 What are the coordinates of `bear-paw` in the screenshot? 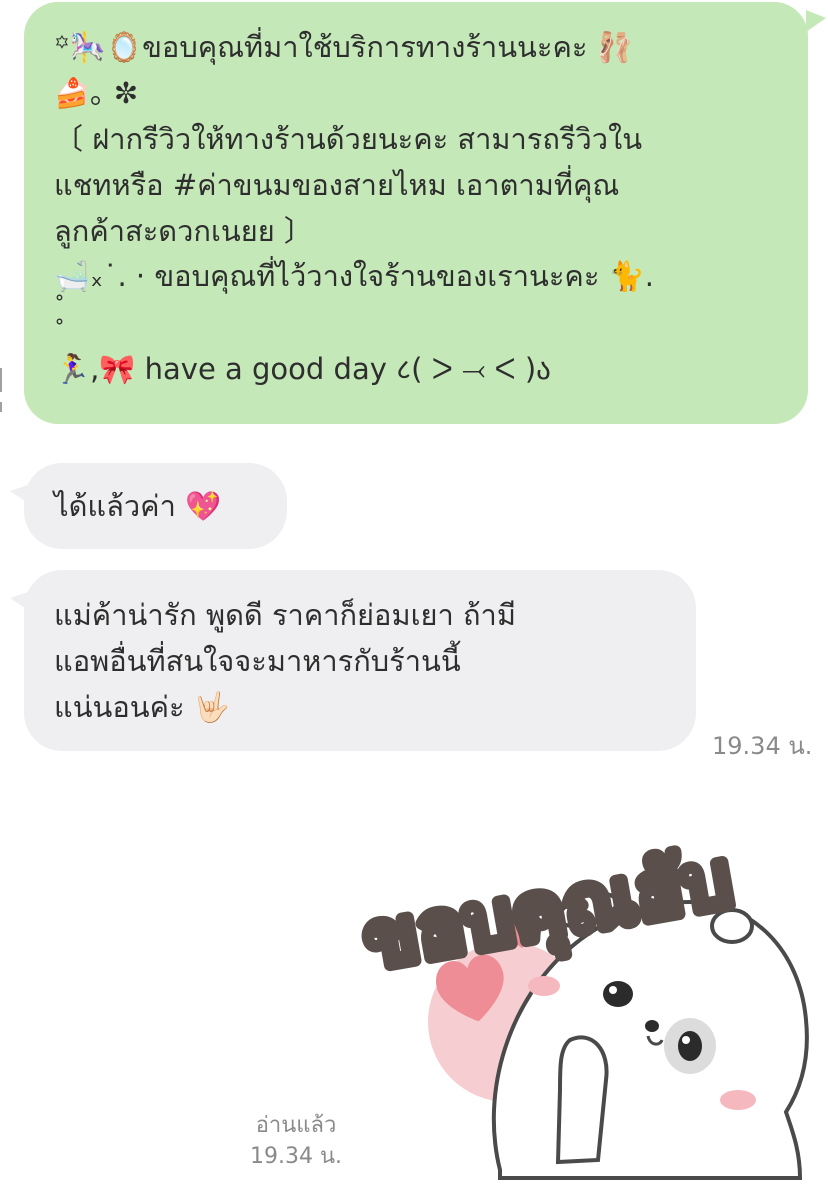 It's located at (582, 1100).